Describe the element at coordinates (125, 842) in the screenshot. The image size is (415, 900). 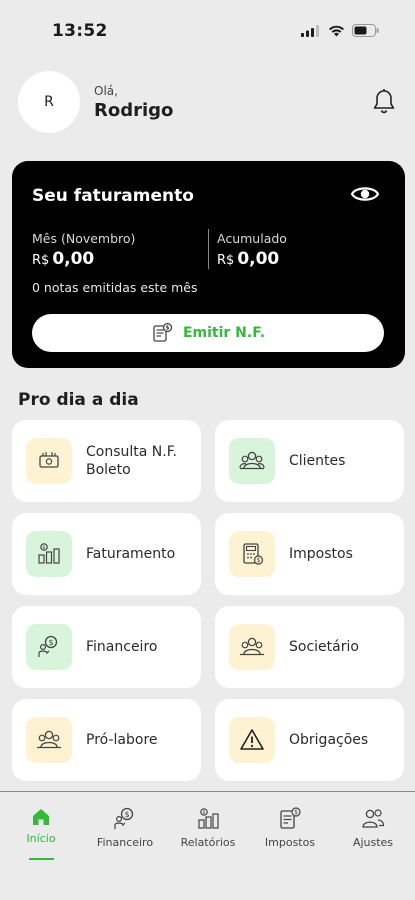
I see `nav-label: Financeiro` at that location.